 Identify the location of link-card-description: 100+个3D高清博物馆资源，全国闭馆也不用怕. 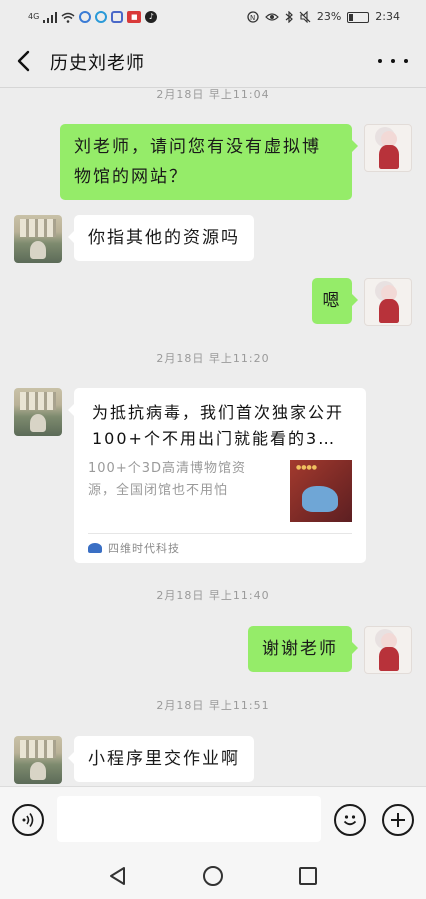
(167, 479).